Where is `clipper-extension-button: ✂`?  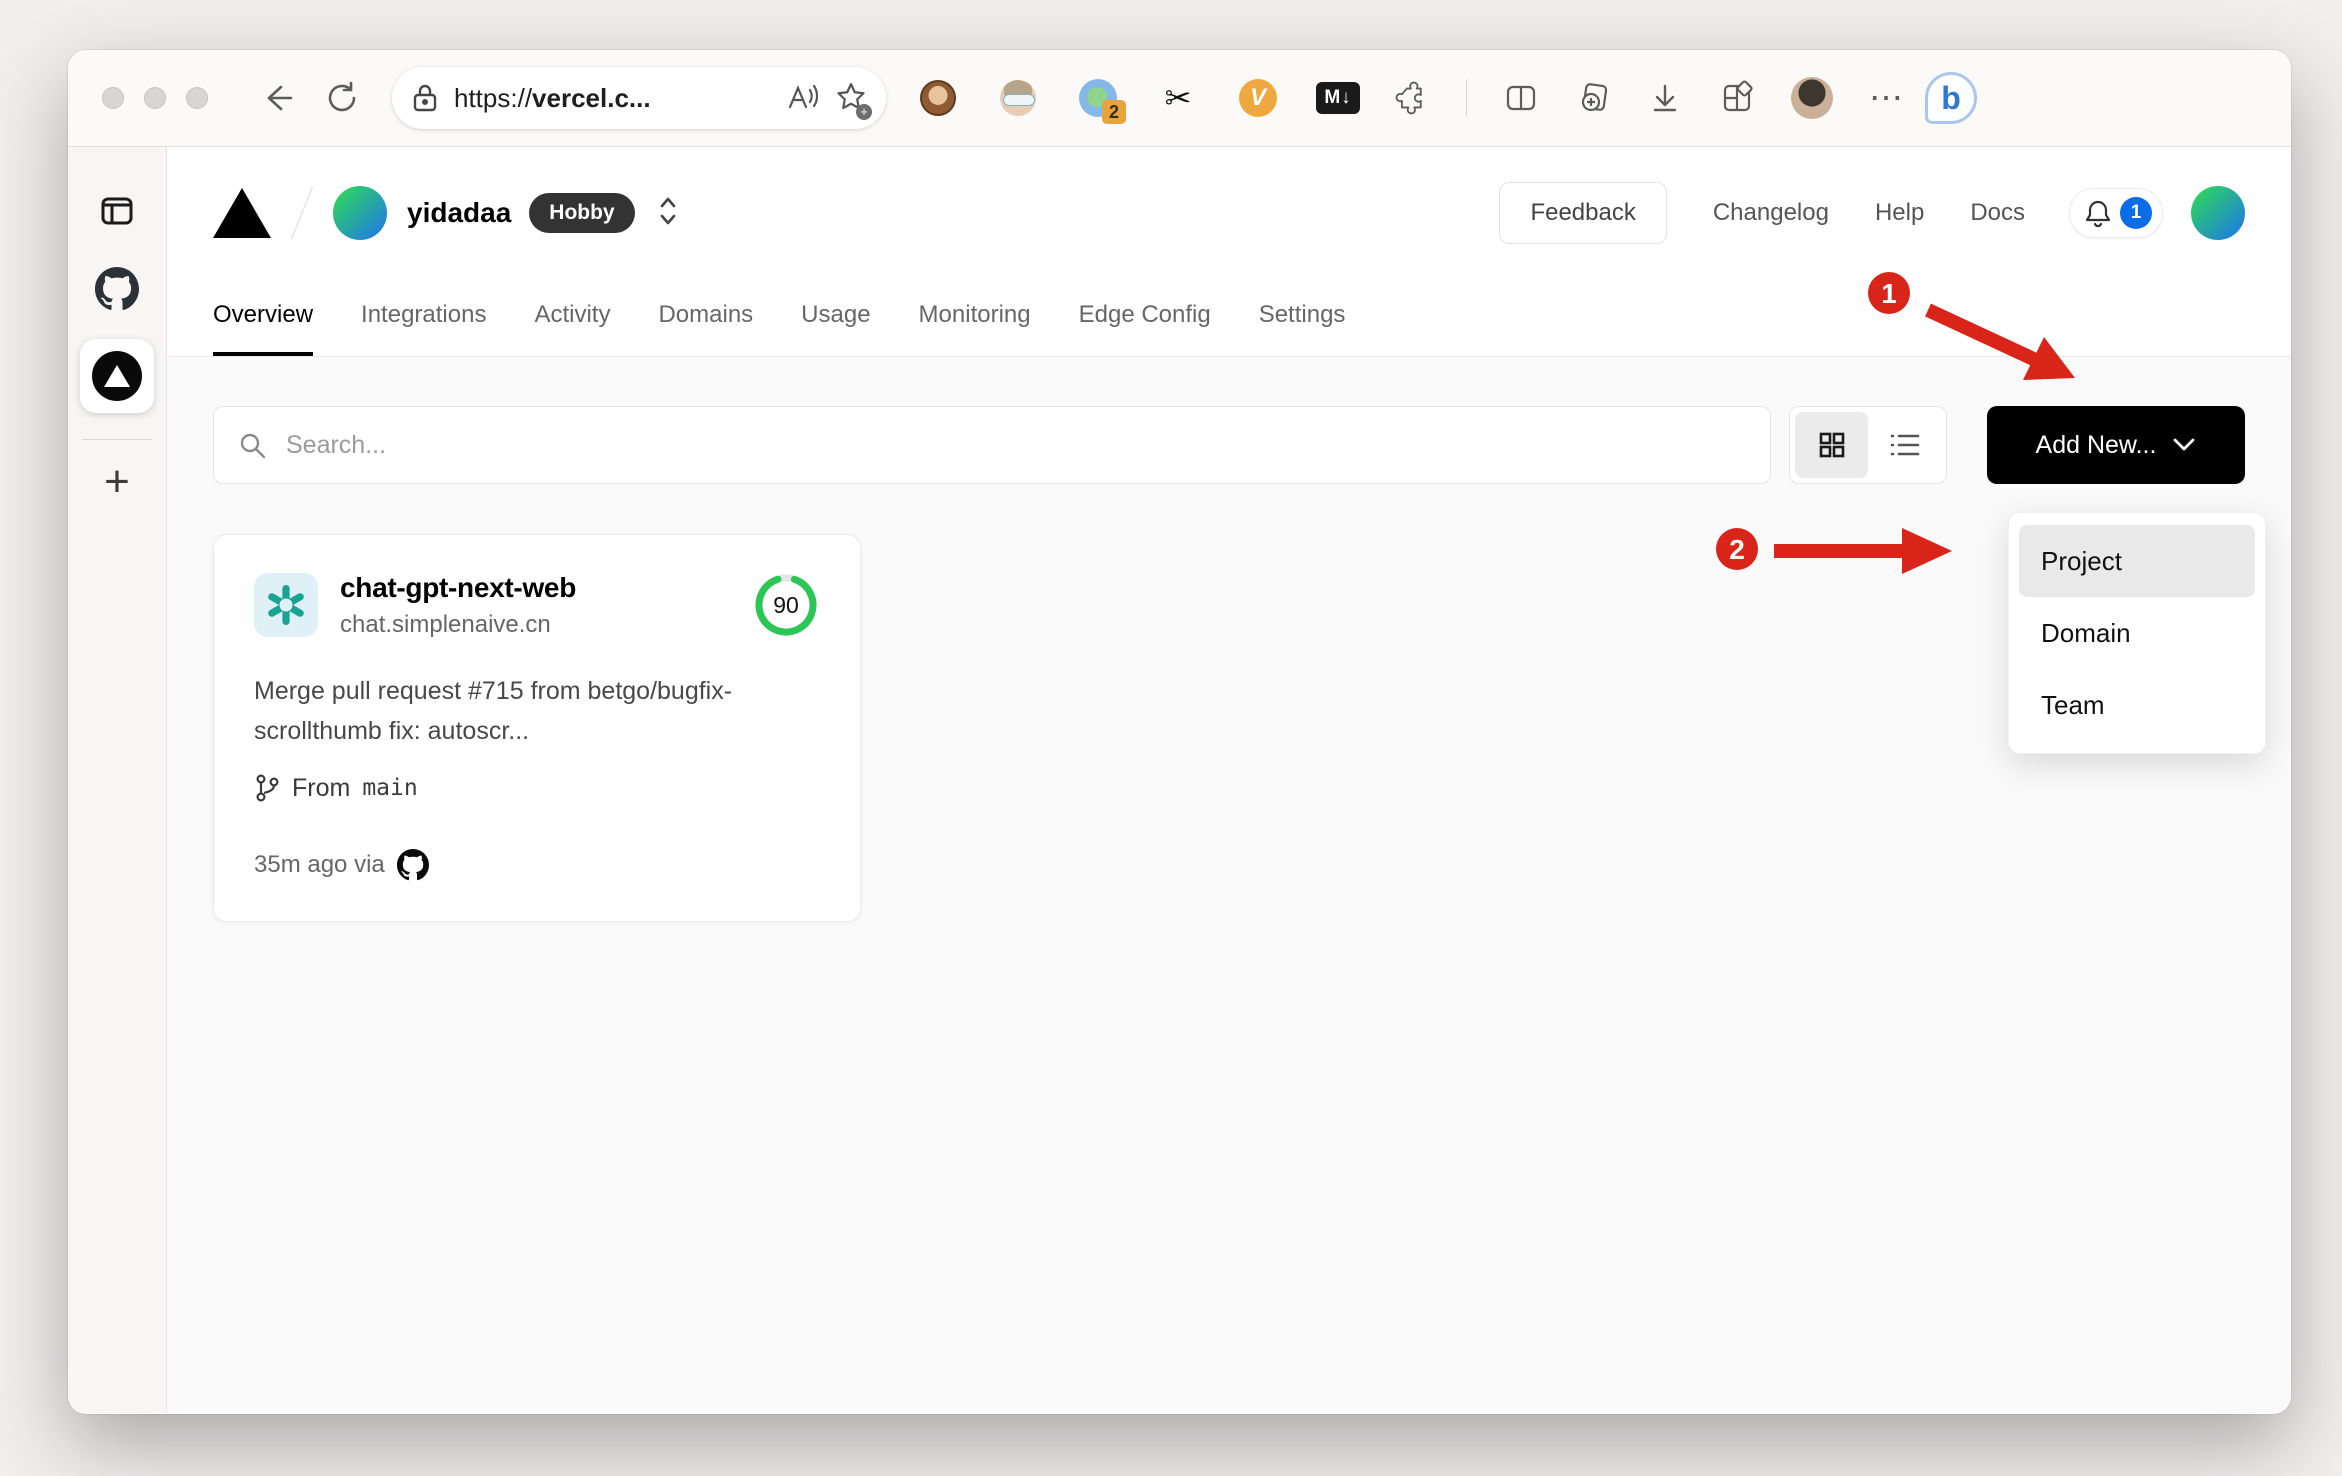
clipper-extension-button: ✂ is located at coordinates (1178, 98).